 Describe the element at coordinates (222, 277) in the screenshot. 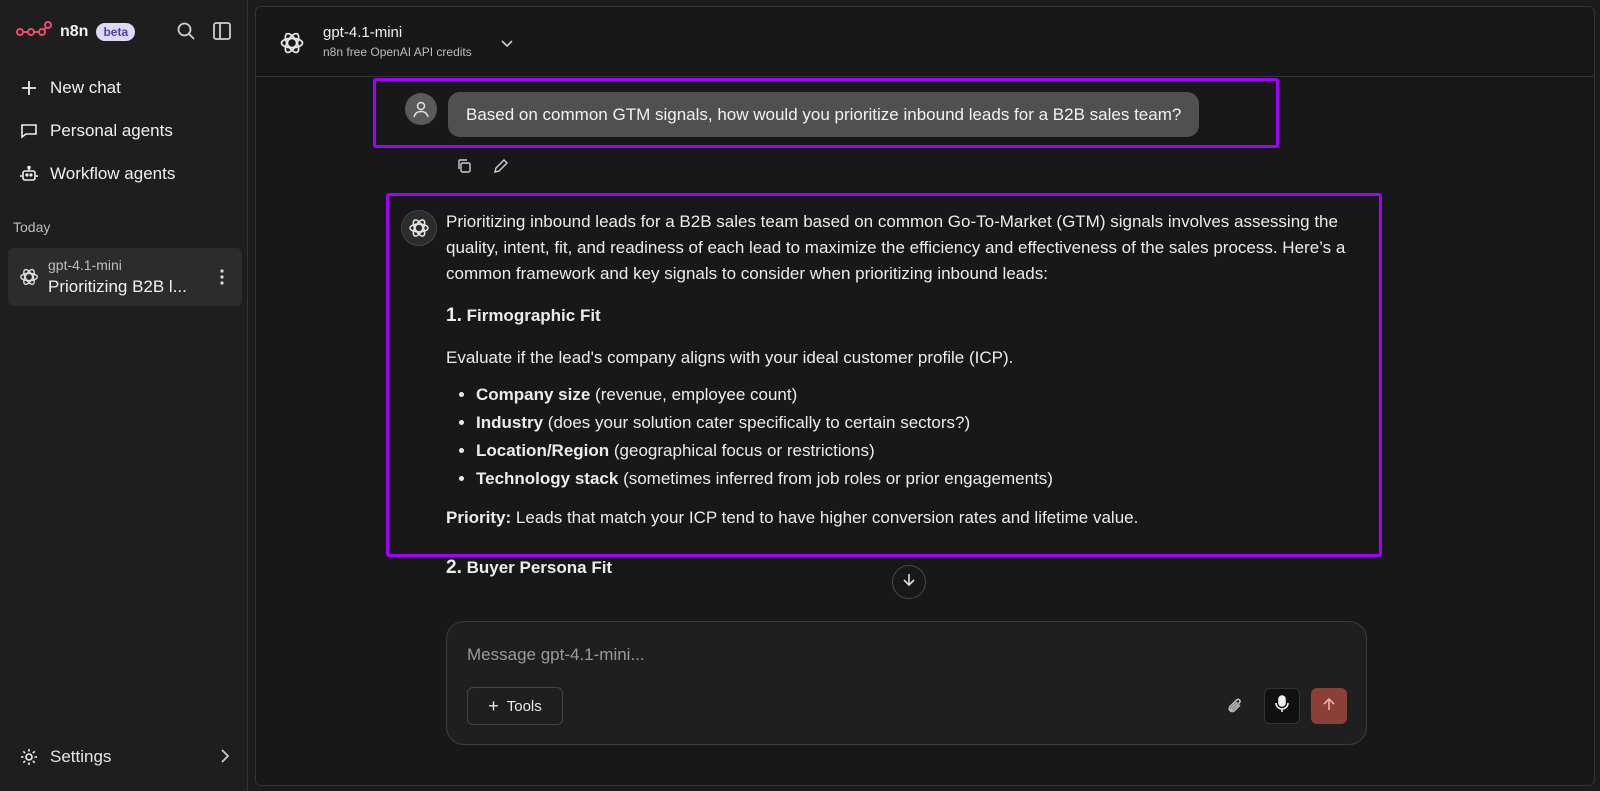

I see `more-vertical-icon` at that location.